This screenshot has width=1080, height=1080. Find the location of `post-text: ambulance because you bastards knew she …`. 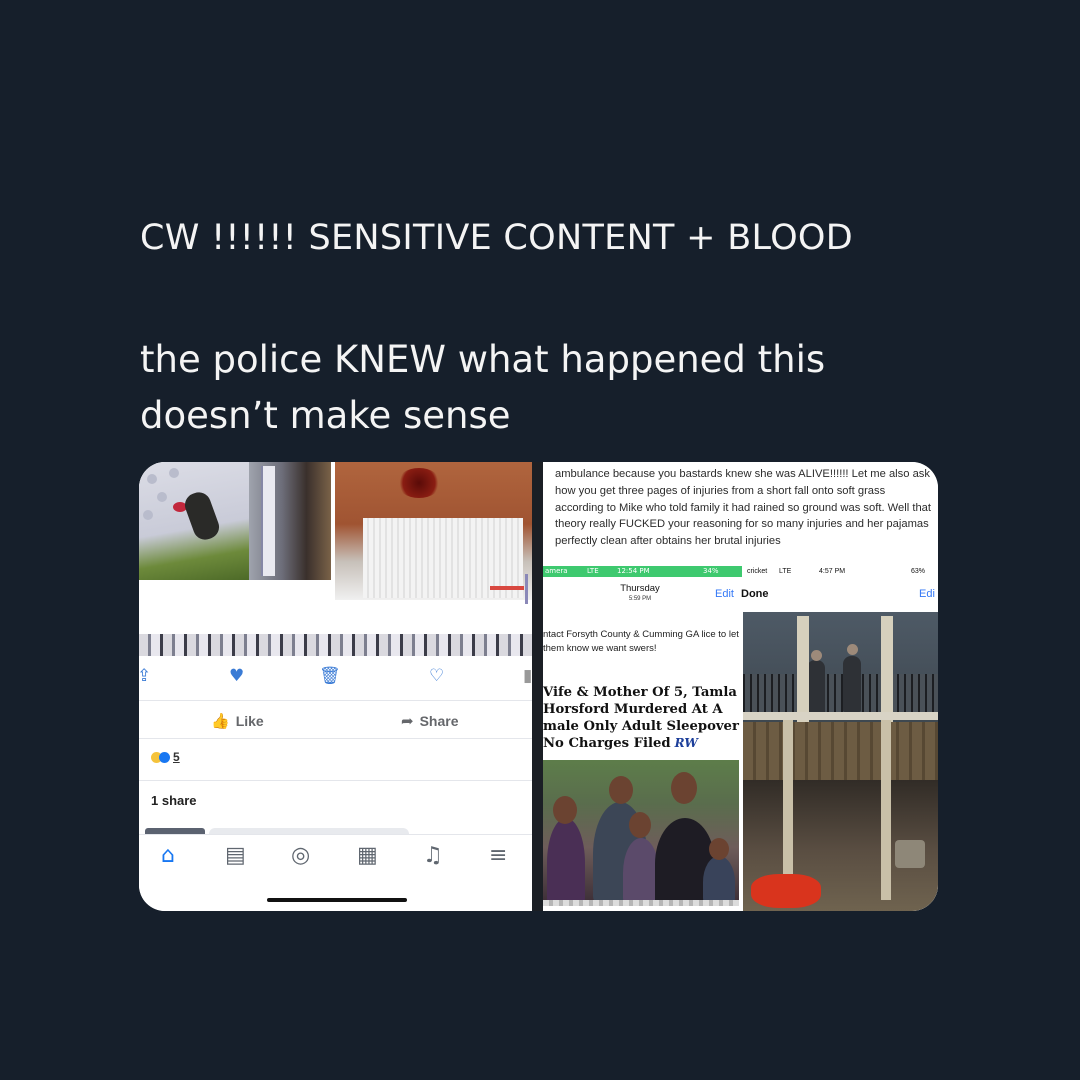

post-text: ambulance because you bastards knew she … is located at coordinates (743, 508).